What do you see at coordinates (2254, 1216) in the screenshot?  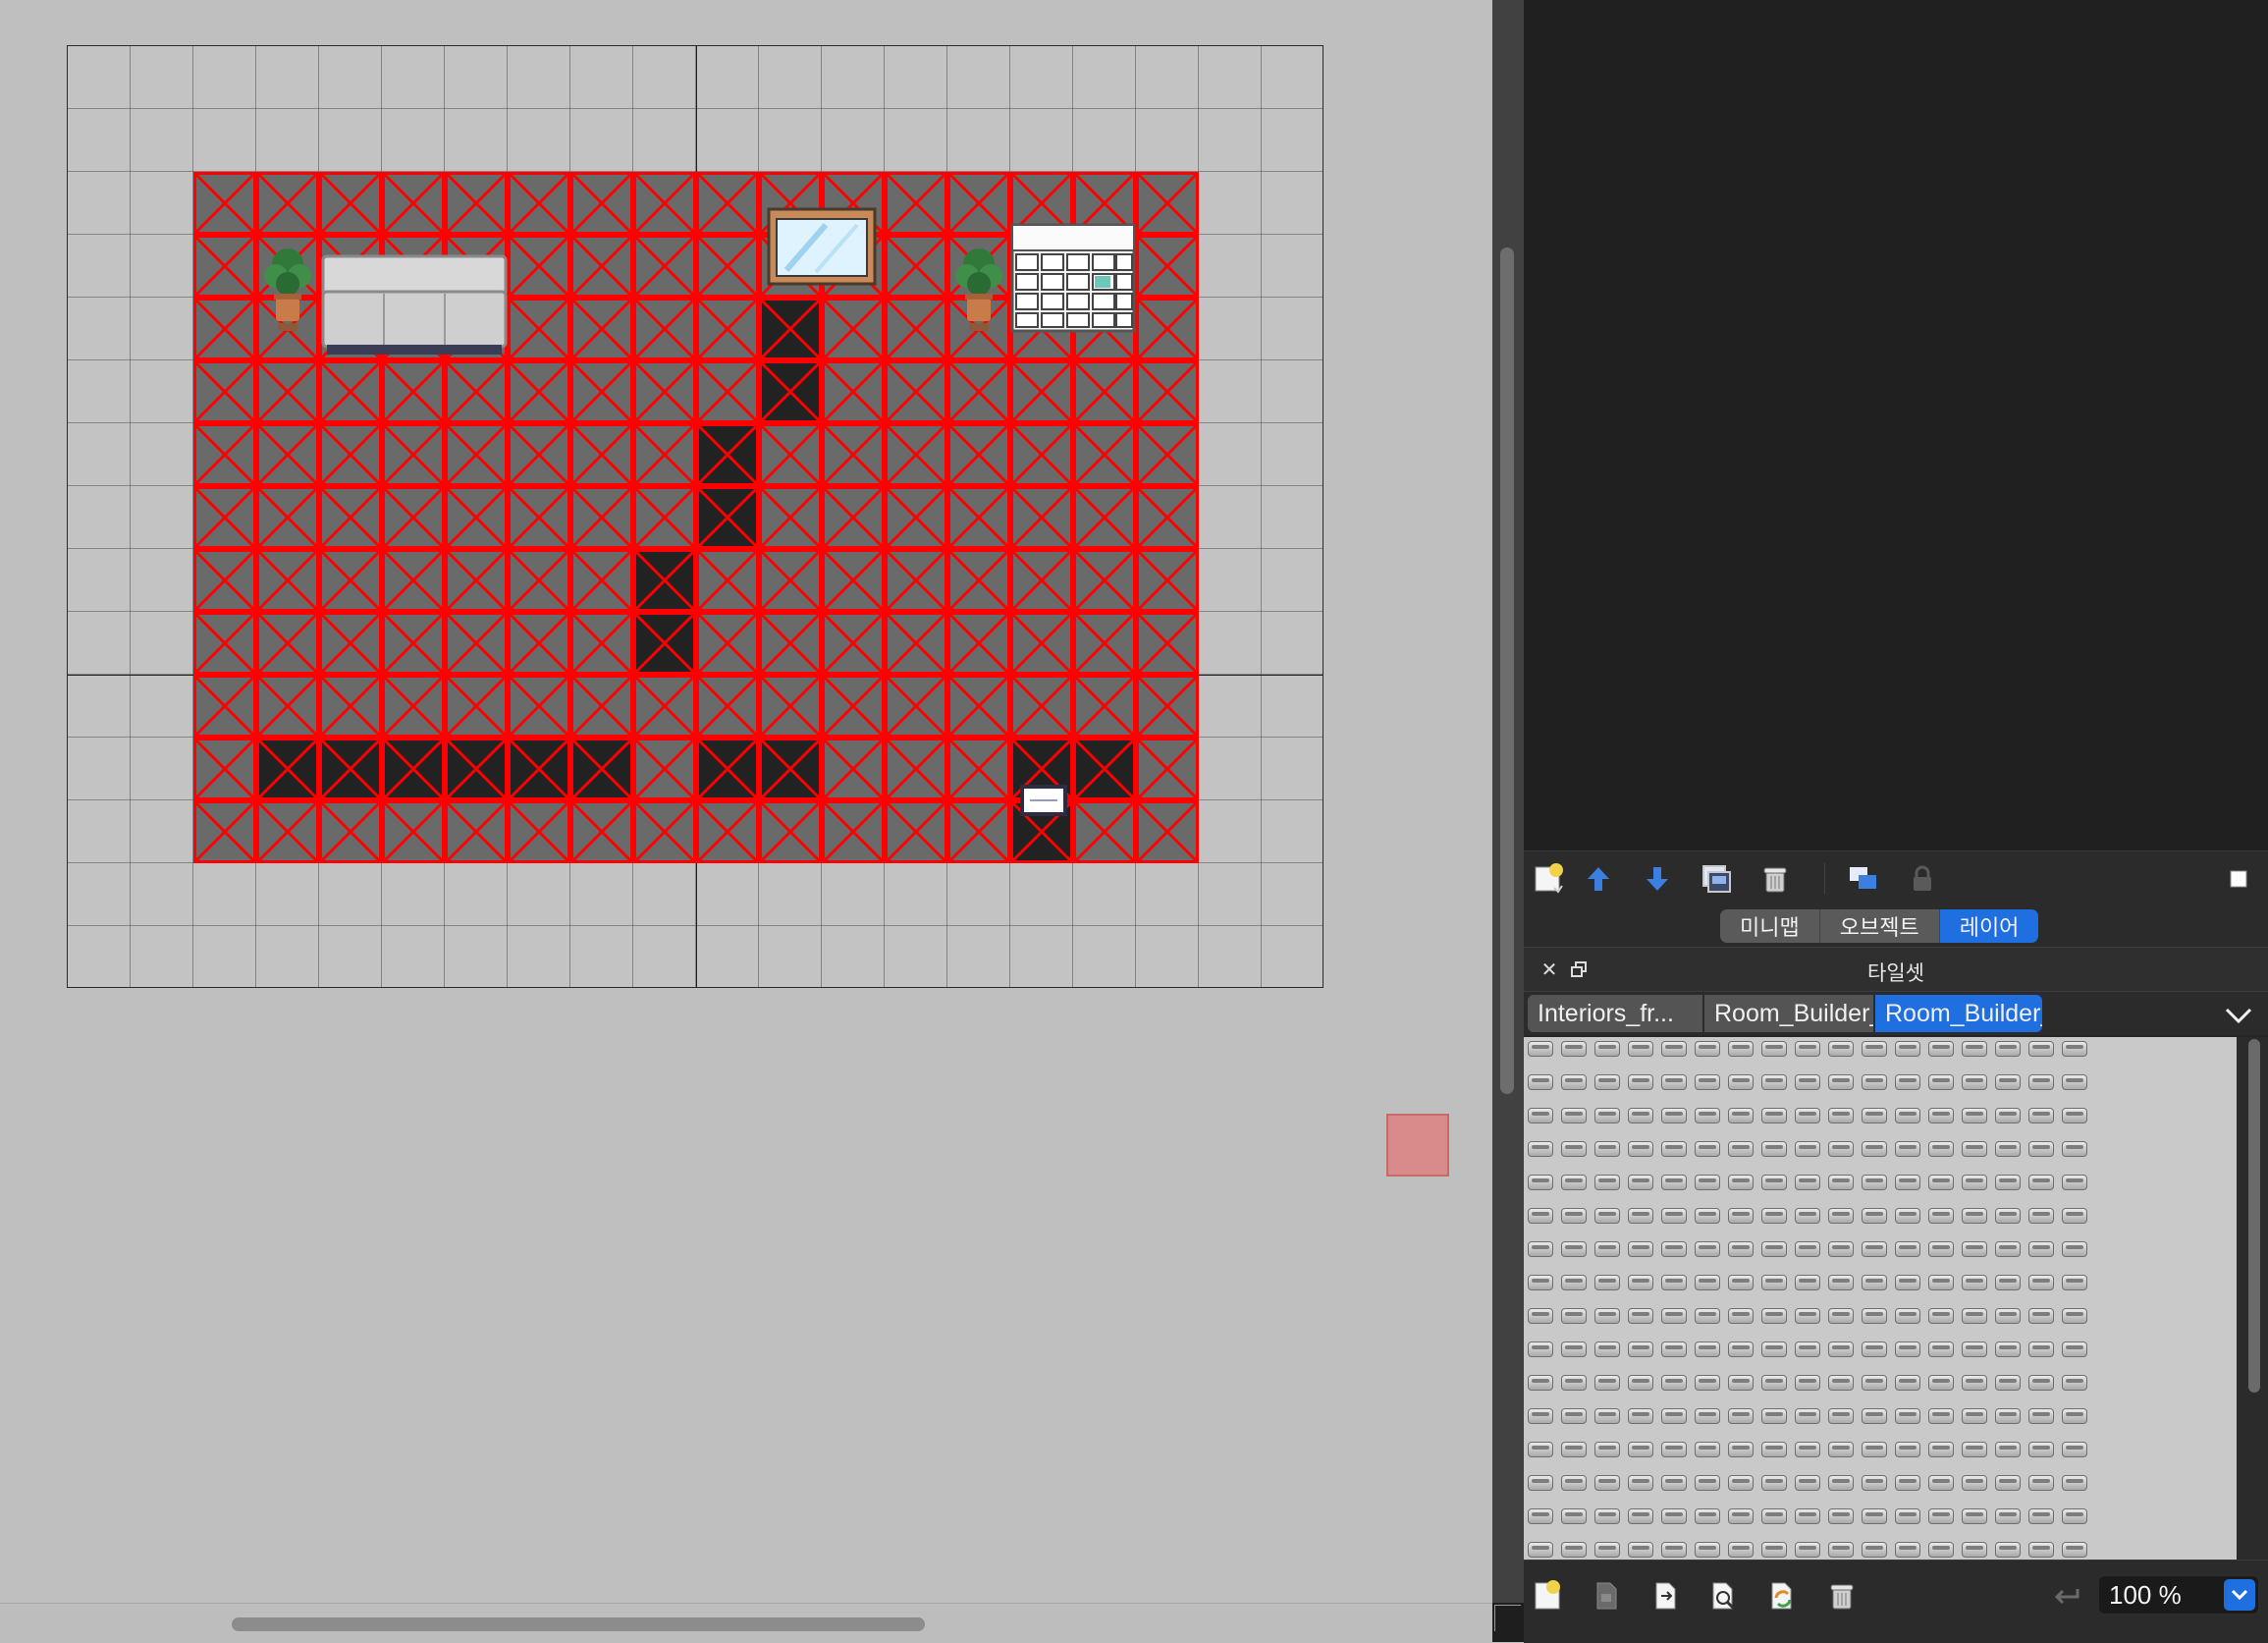 I see `scrollbar-thumb` at bounding box center [2254, 1216].